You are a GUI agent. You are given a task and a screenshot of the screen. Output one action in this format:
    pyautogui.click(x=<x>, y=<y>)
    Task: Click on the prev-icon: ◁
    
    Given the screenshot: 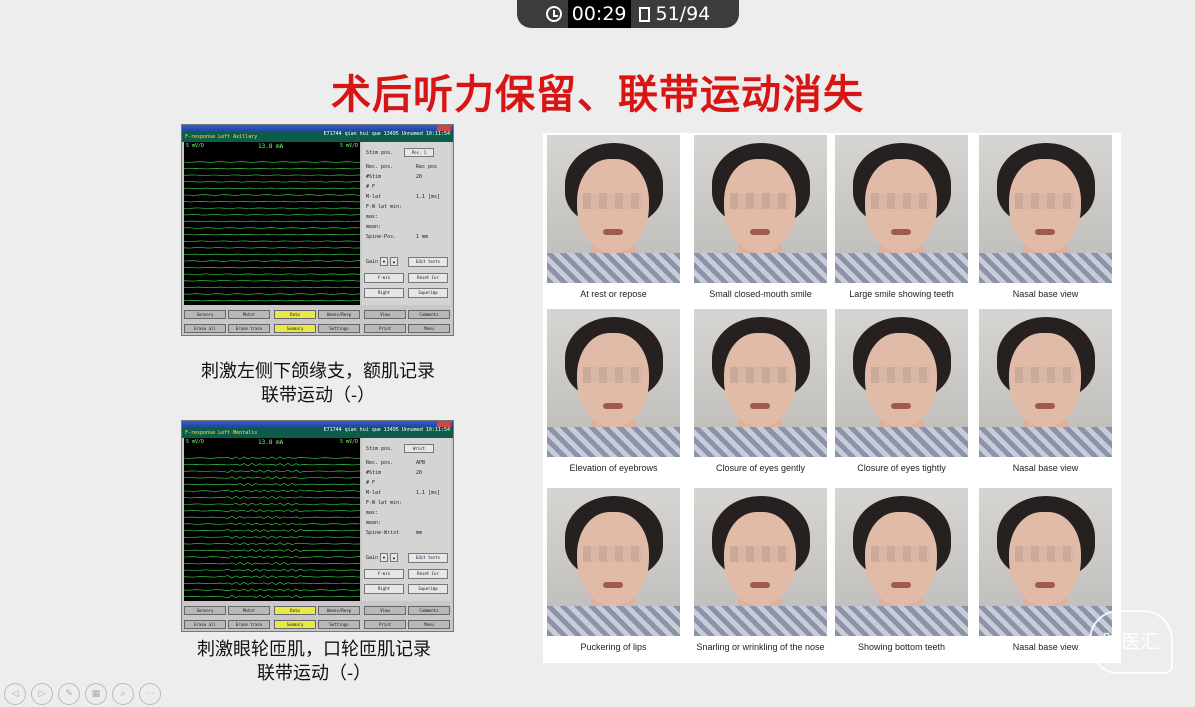 What is the action you would take?
    pyautogui.click(x=15, y=694)
    